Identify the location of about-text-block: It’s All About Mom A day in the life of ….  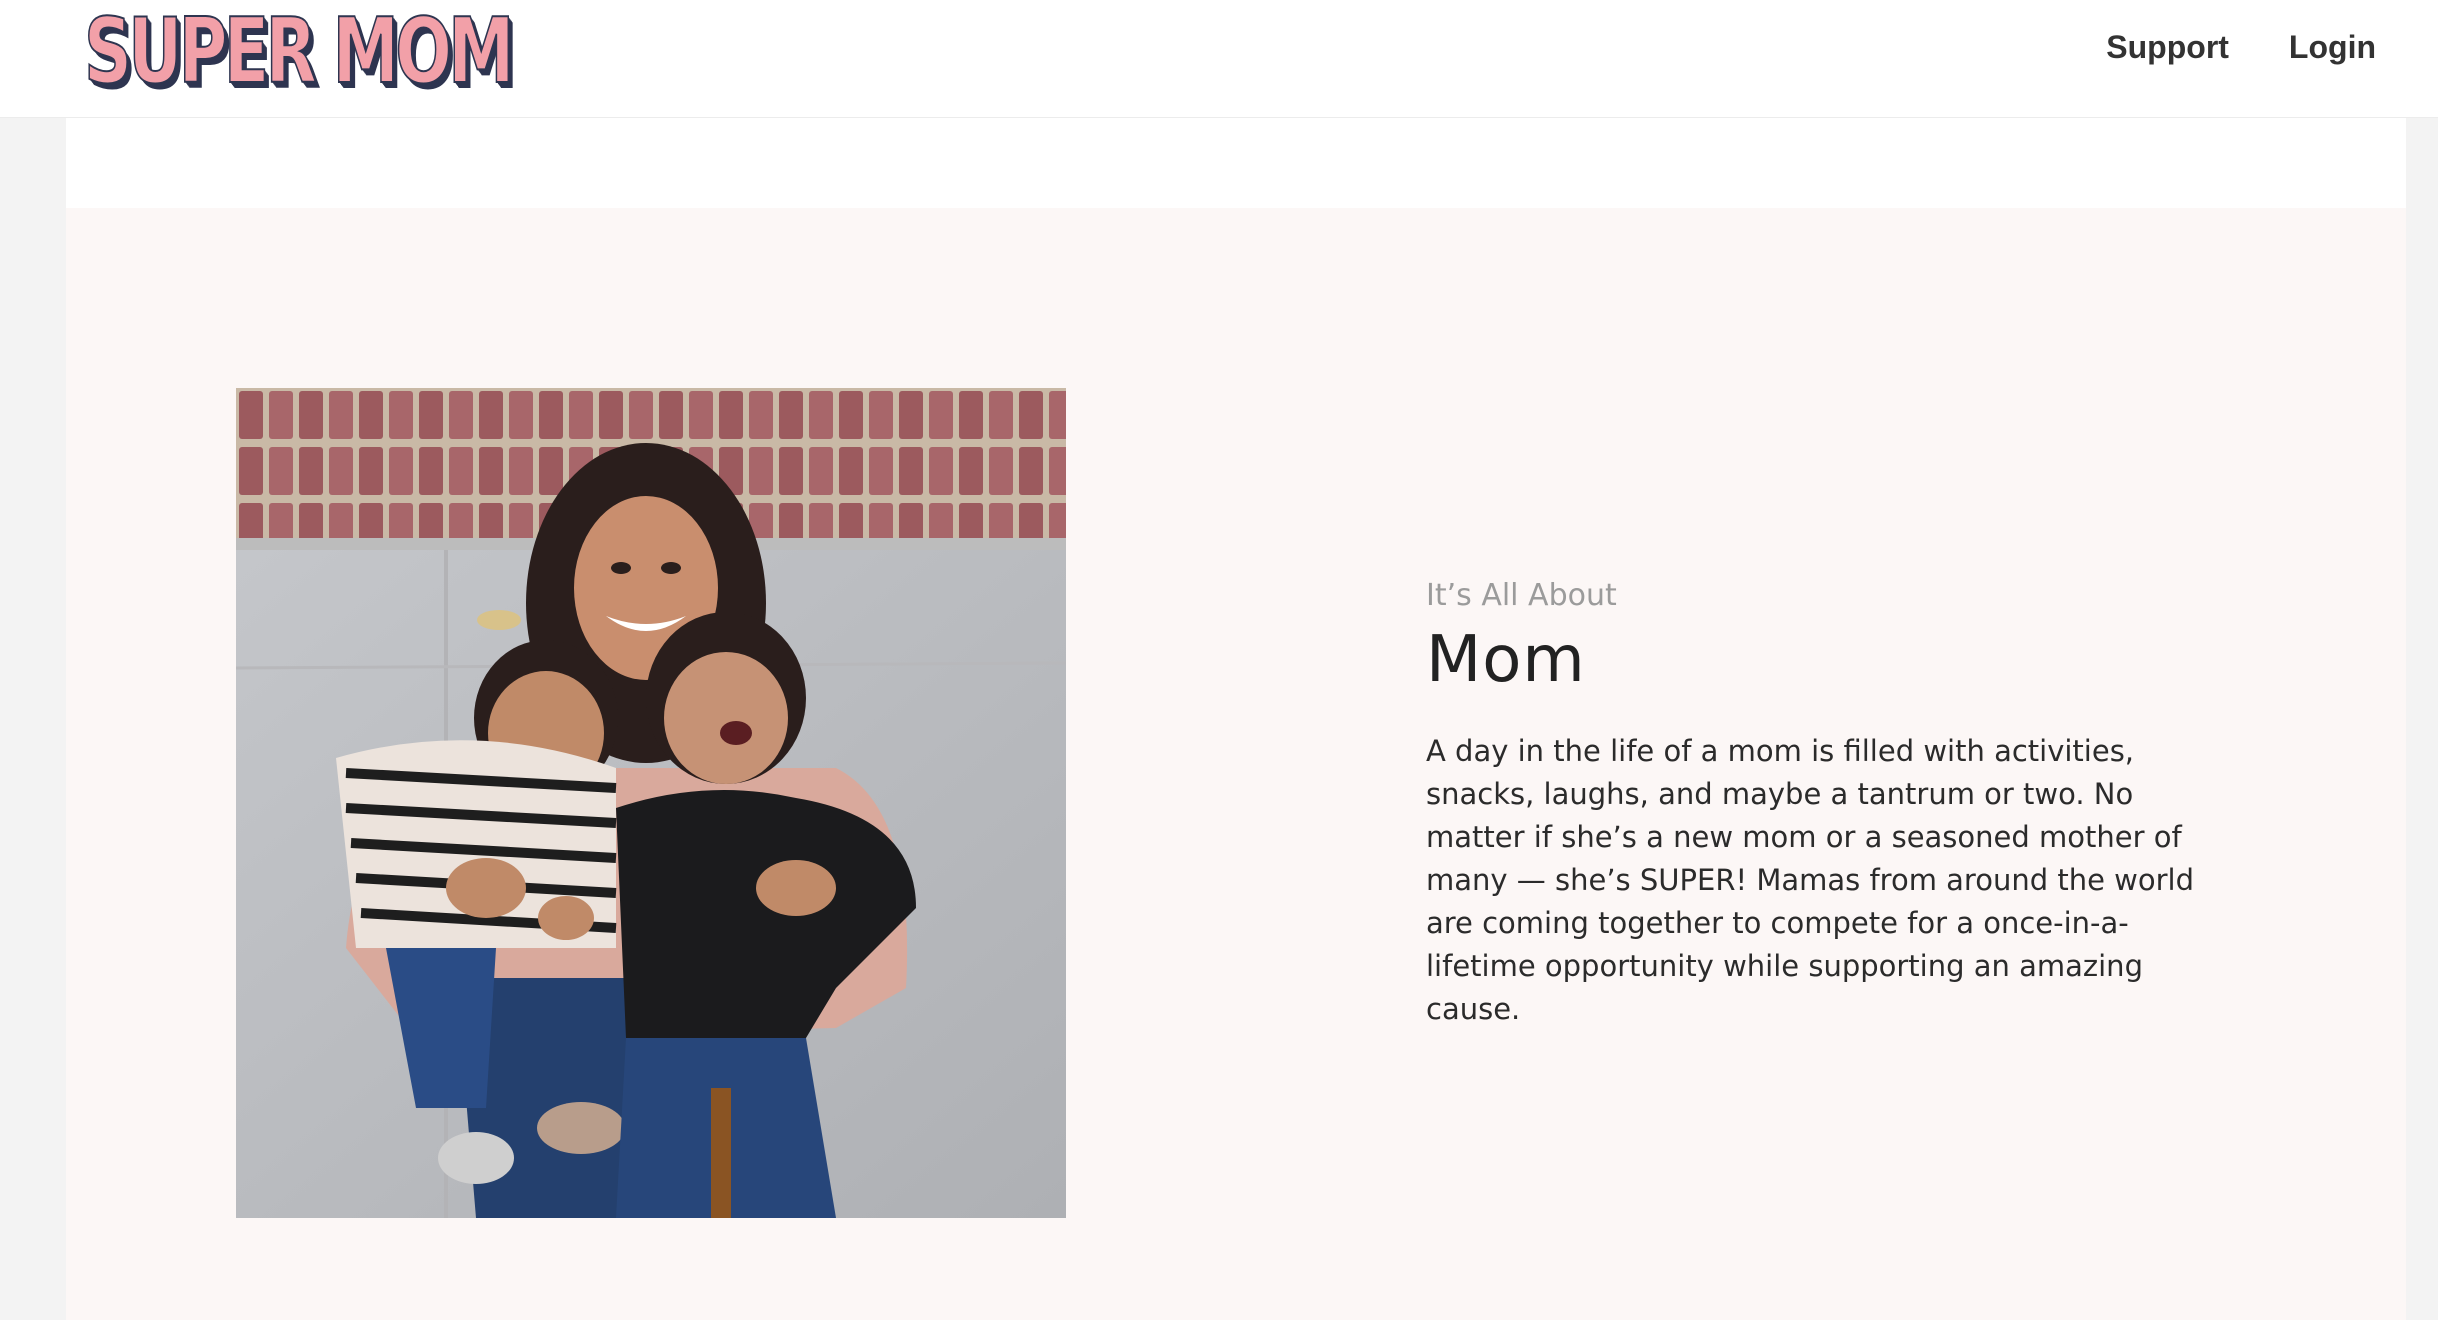
(1816, 803).